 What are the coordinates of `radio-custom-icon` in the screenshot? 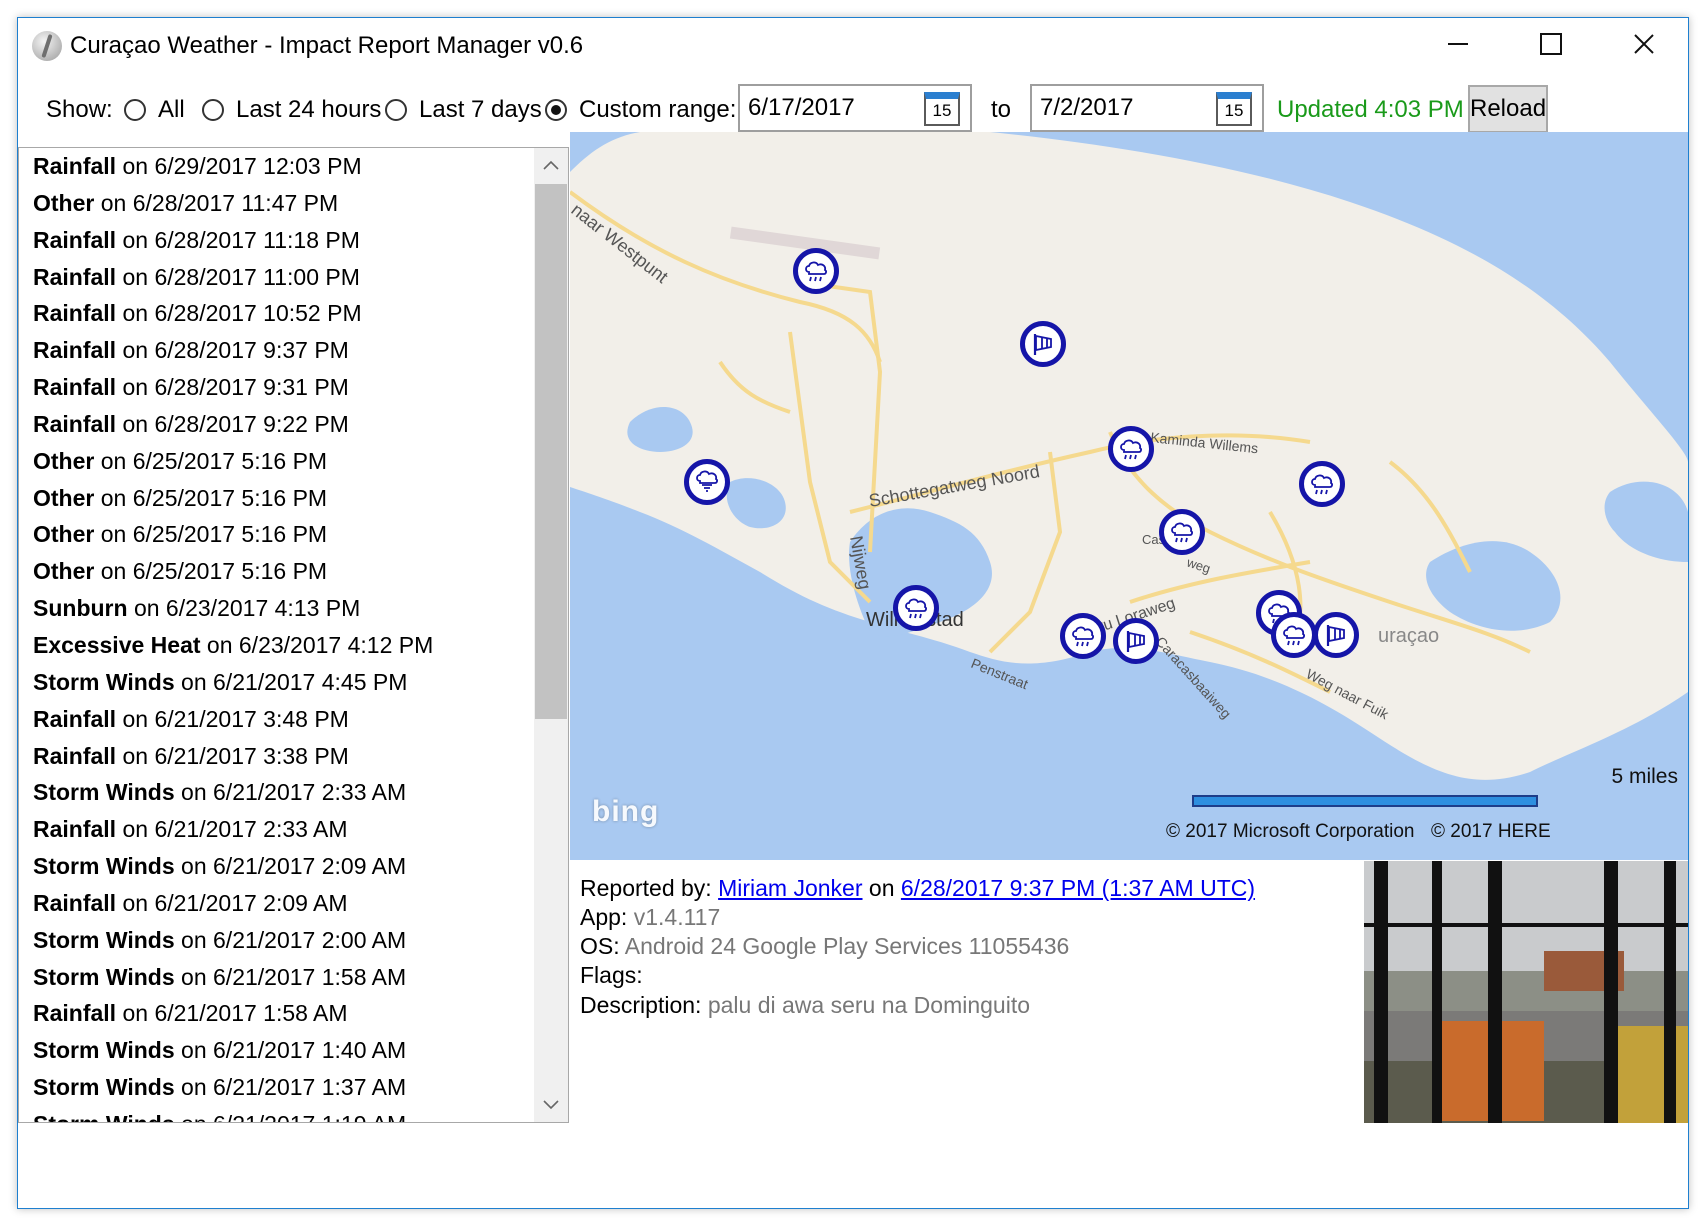 It's located at (556, 110).